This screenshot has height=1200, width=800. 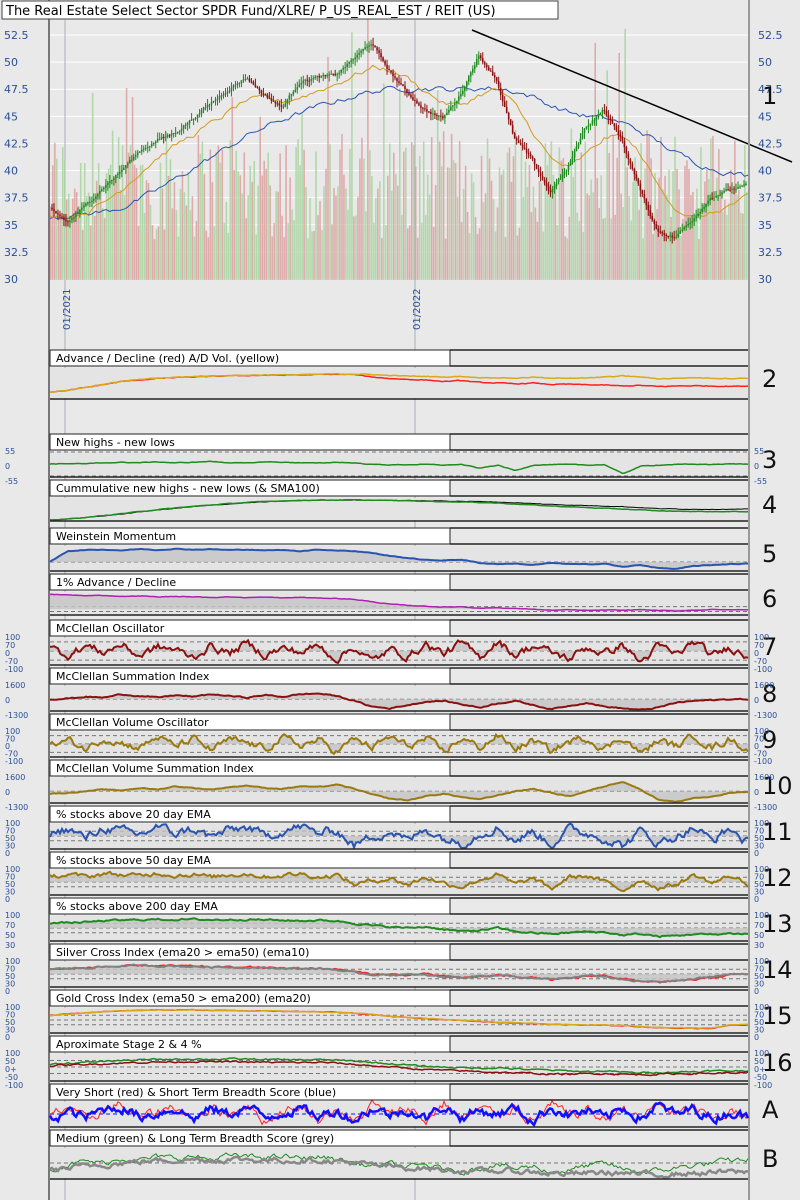 I want to click on price-tick-right: 30, so click(x=765, y=279).